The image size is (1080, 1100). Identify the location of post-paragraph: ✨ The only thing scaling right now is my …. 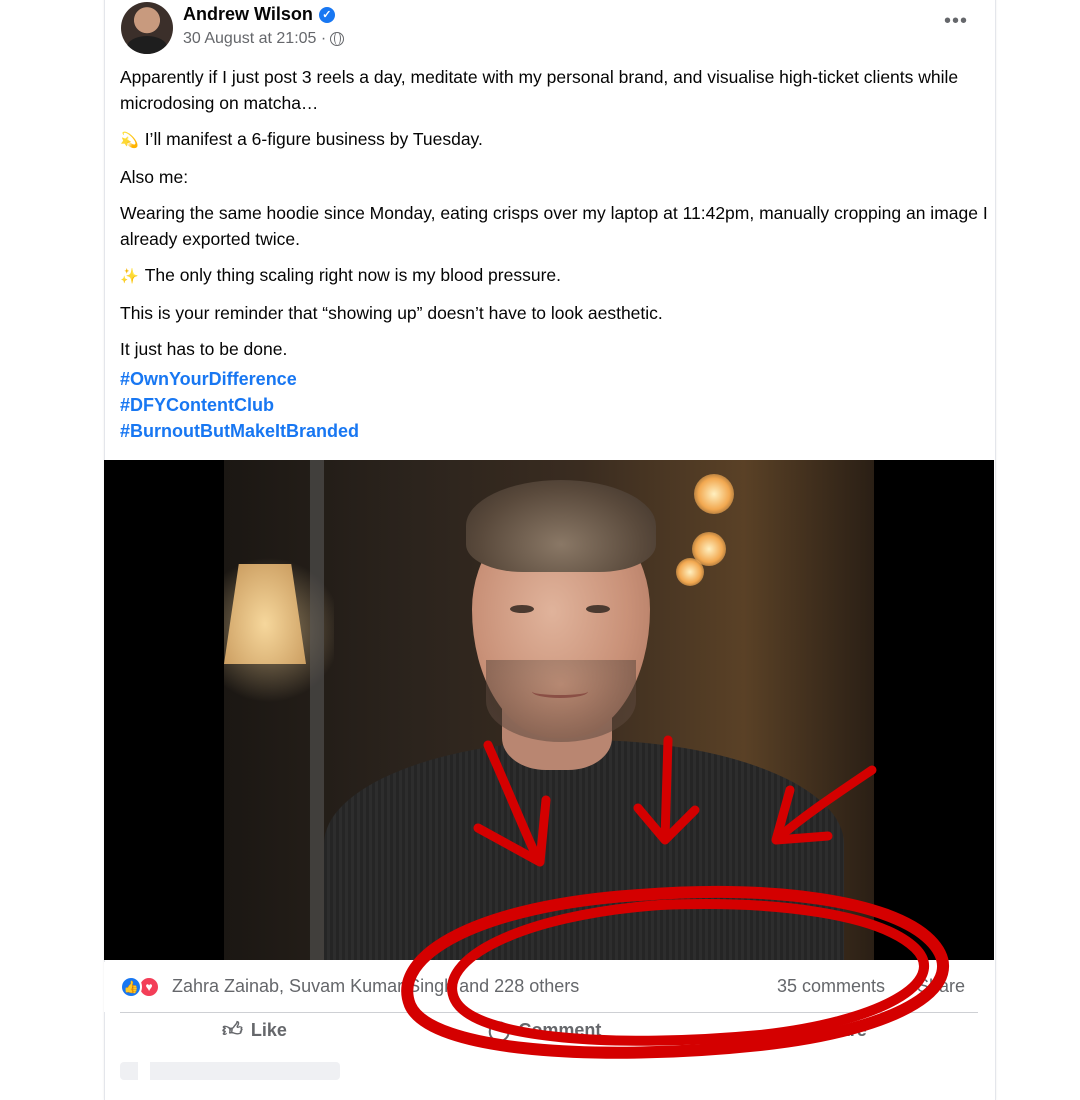
(555, 276).